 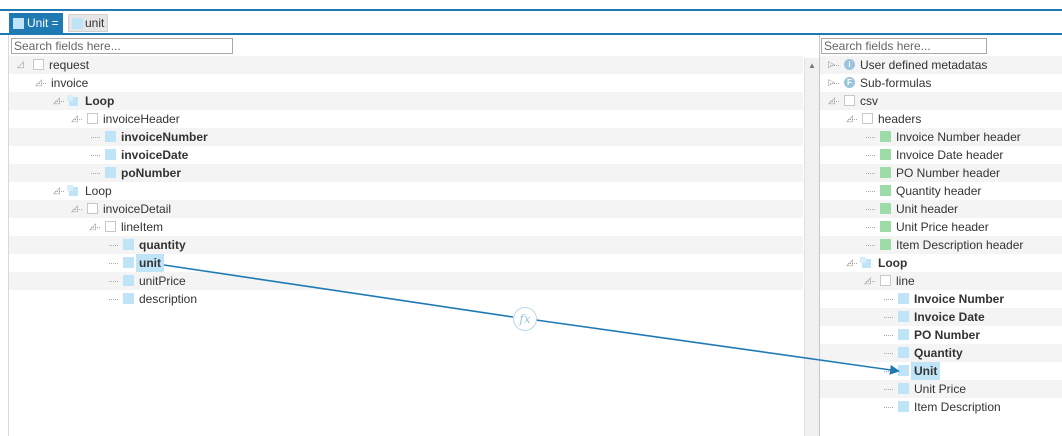 What do you see at coordinates (927, 209) in the screenshot?
I see `target-node-label: Unit header` at bounding box center [927, 209].